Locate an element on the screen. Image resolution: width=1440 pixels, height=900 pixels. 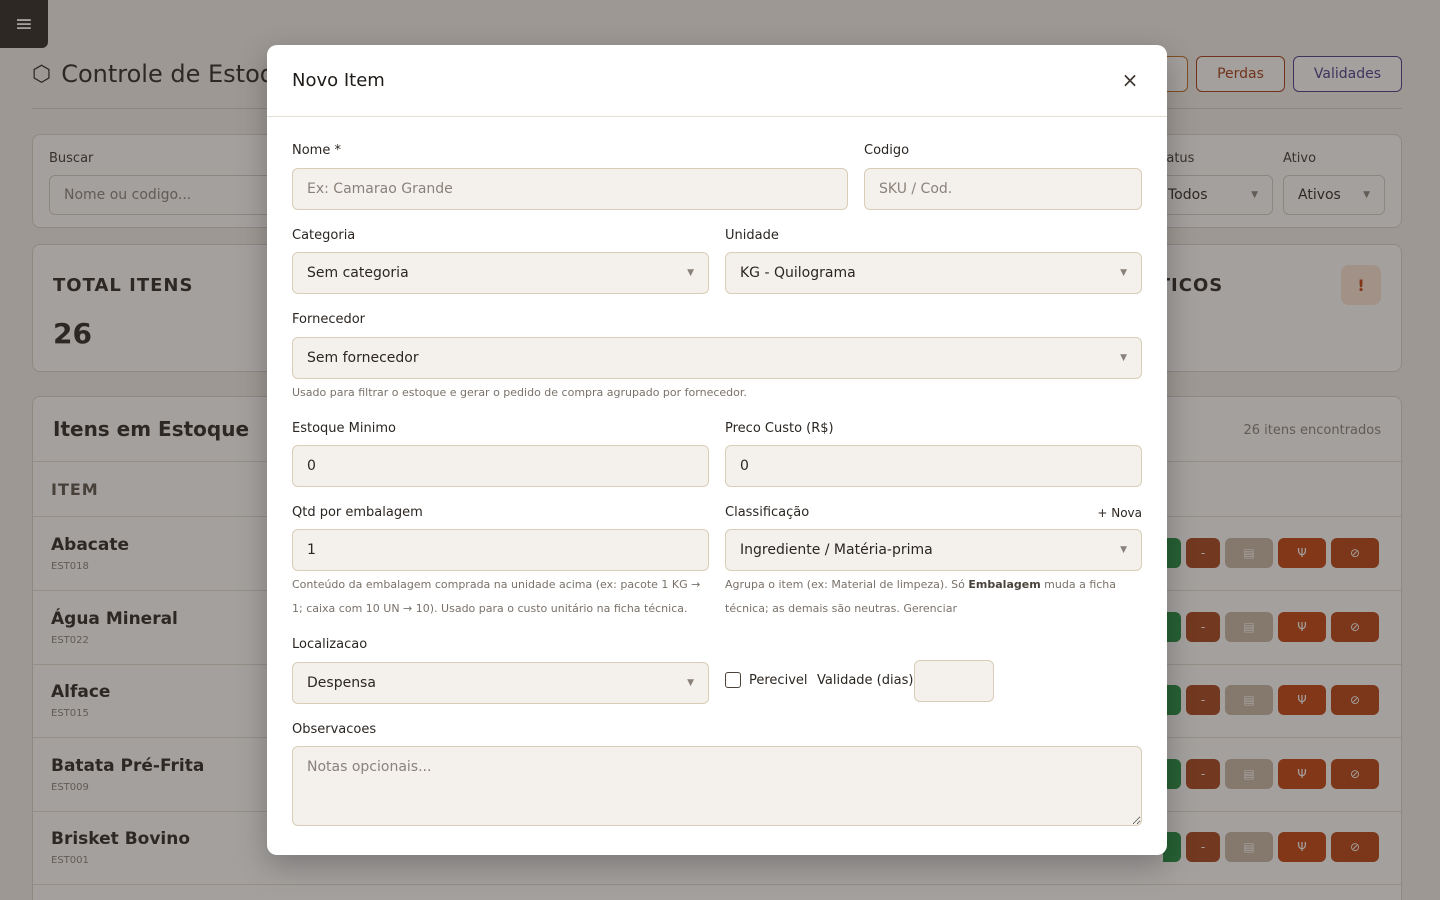
modal-title: Novo Item is located at coordinates (338, 80).